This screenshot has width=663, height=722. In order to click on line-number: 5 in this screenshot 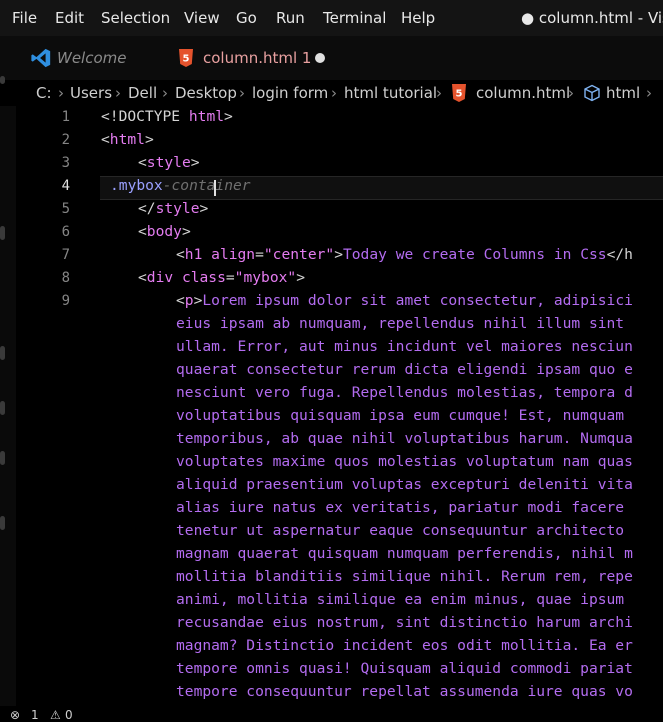, I will do `click(65, 209)`.